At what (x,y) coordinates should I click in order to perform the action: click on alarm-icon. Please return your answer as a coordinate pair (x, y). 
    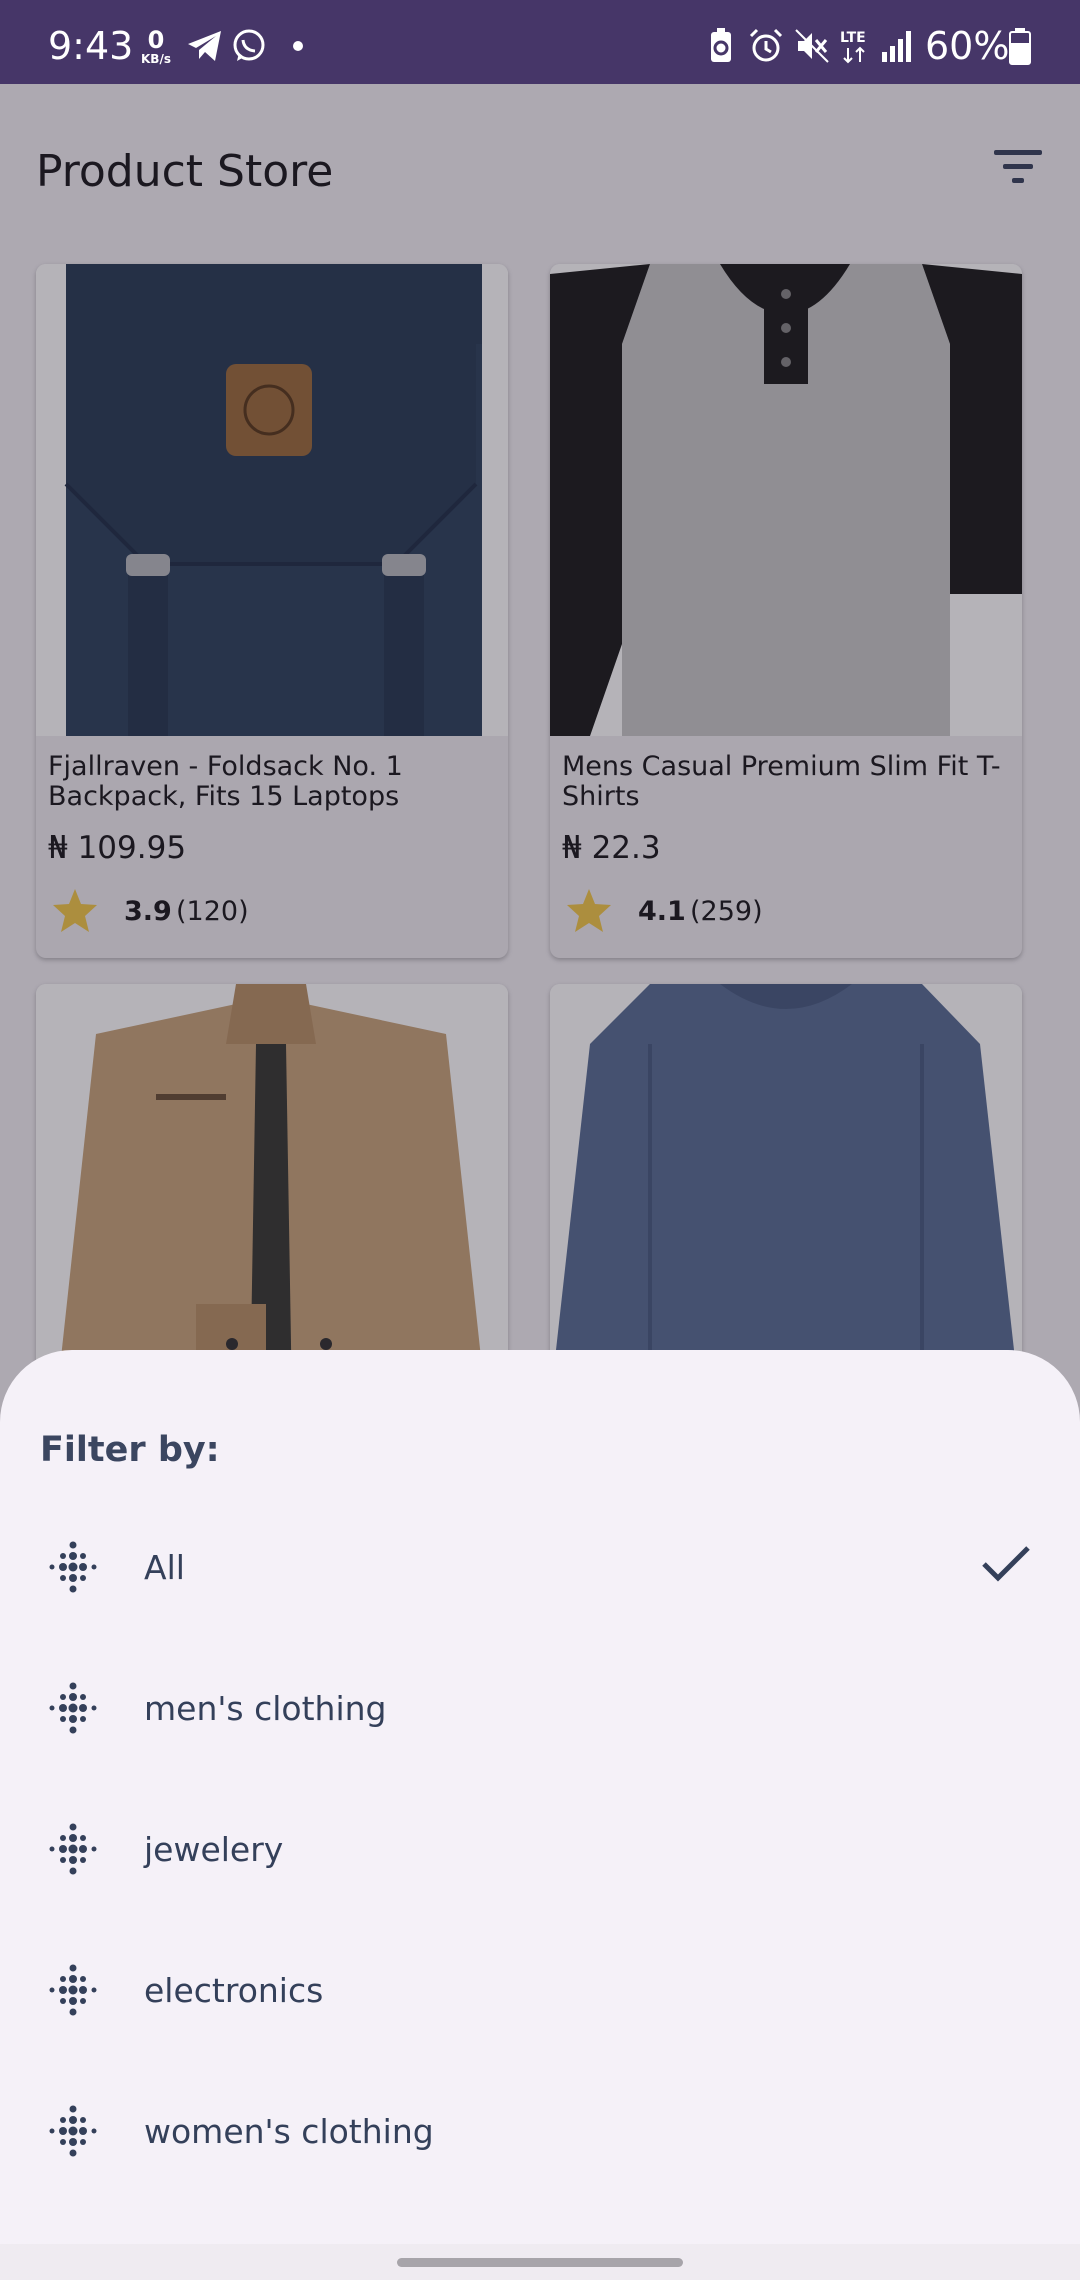
    Looking at the image, I should click on (766, 45).